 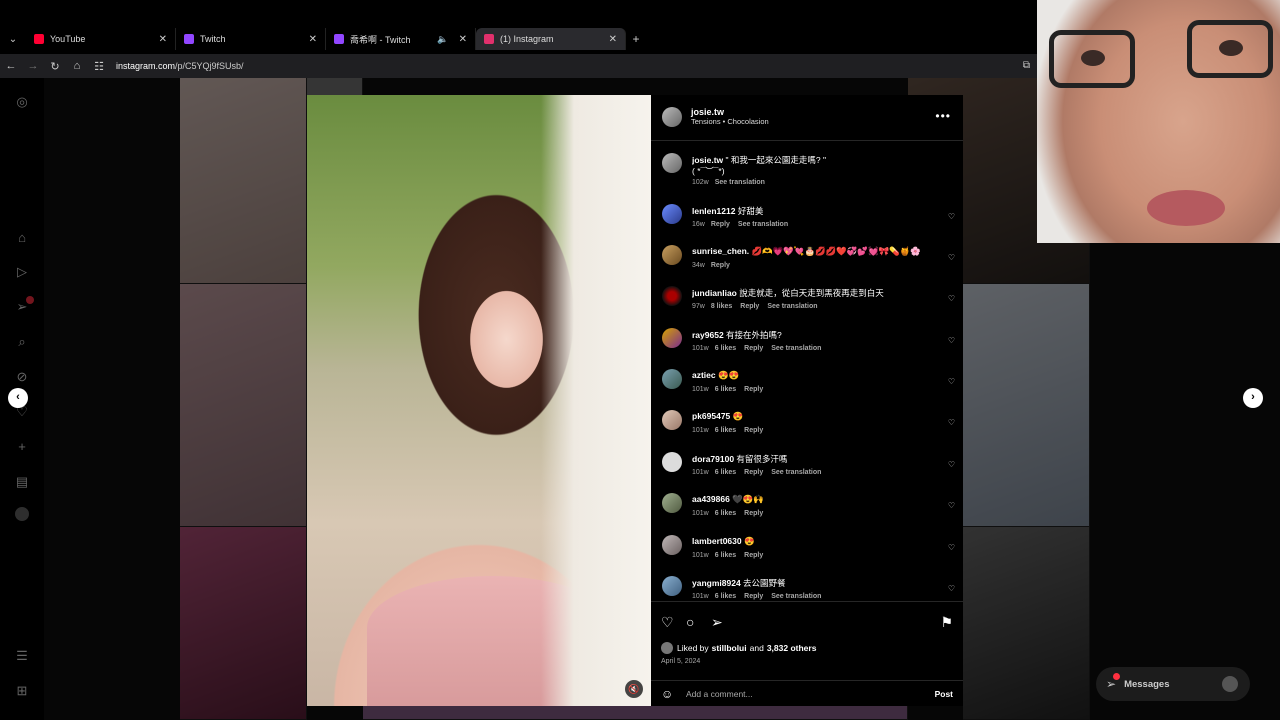 I want to click on comment-time: 101w, so click(x=700, y=472).